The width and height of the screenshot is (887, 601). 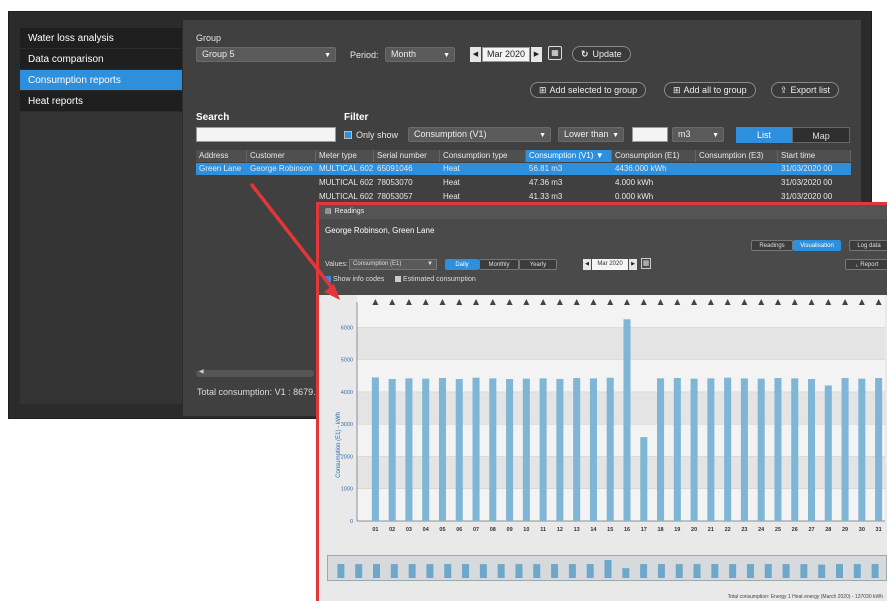 What do you see at coordinates (587, 264) in the screenshot?
I see `prev-month-button: ◀` at bounding box center [587, 264].